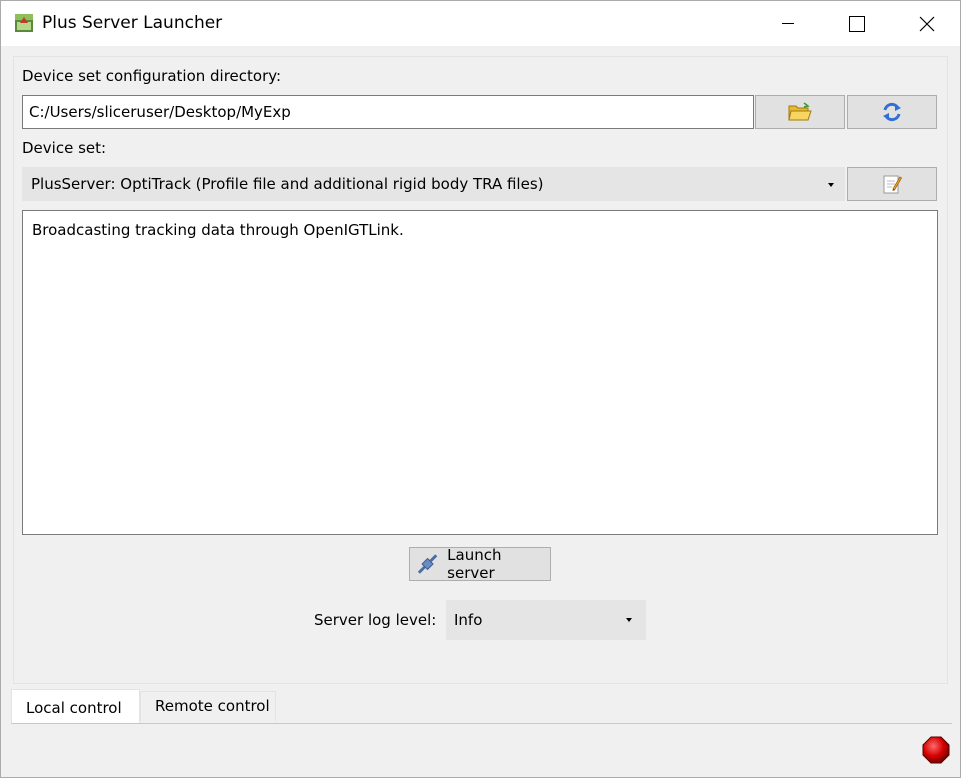 The width and height of the screenshot is (961, 778). I want to click on config-directory-input: C:/Users/sliceruser/Desktop/MyExp, so click(388, 112).